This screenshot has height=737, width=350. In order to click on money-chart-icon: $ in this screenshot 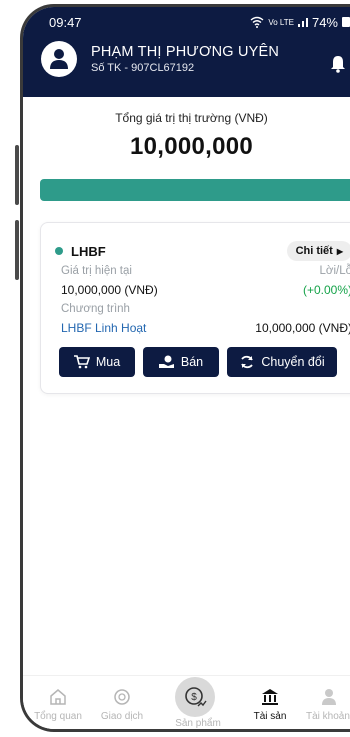, I will do `click(196, 697)`.